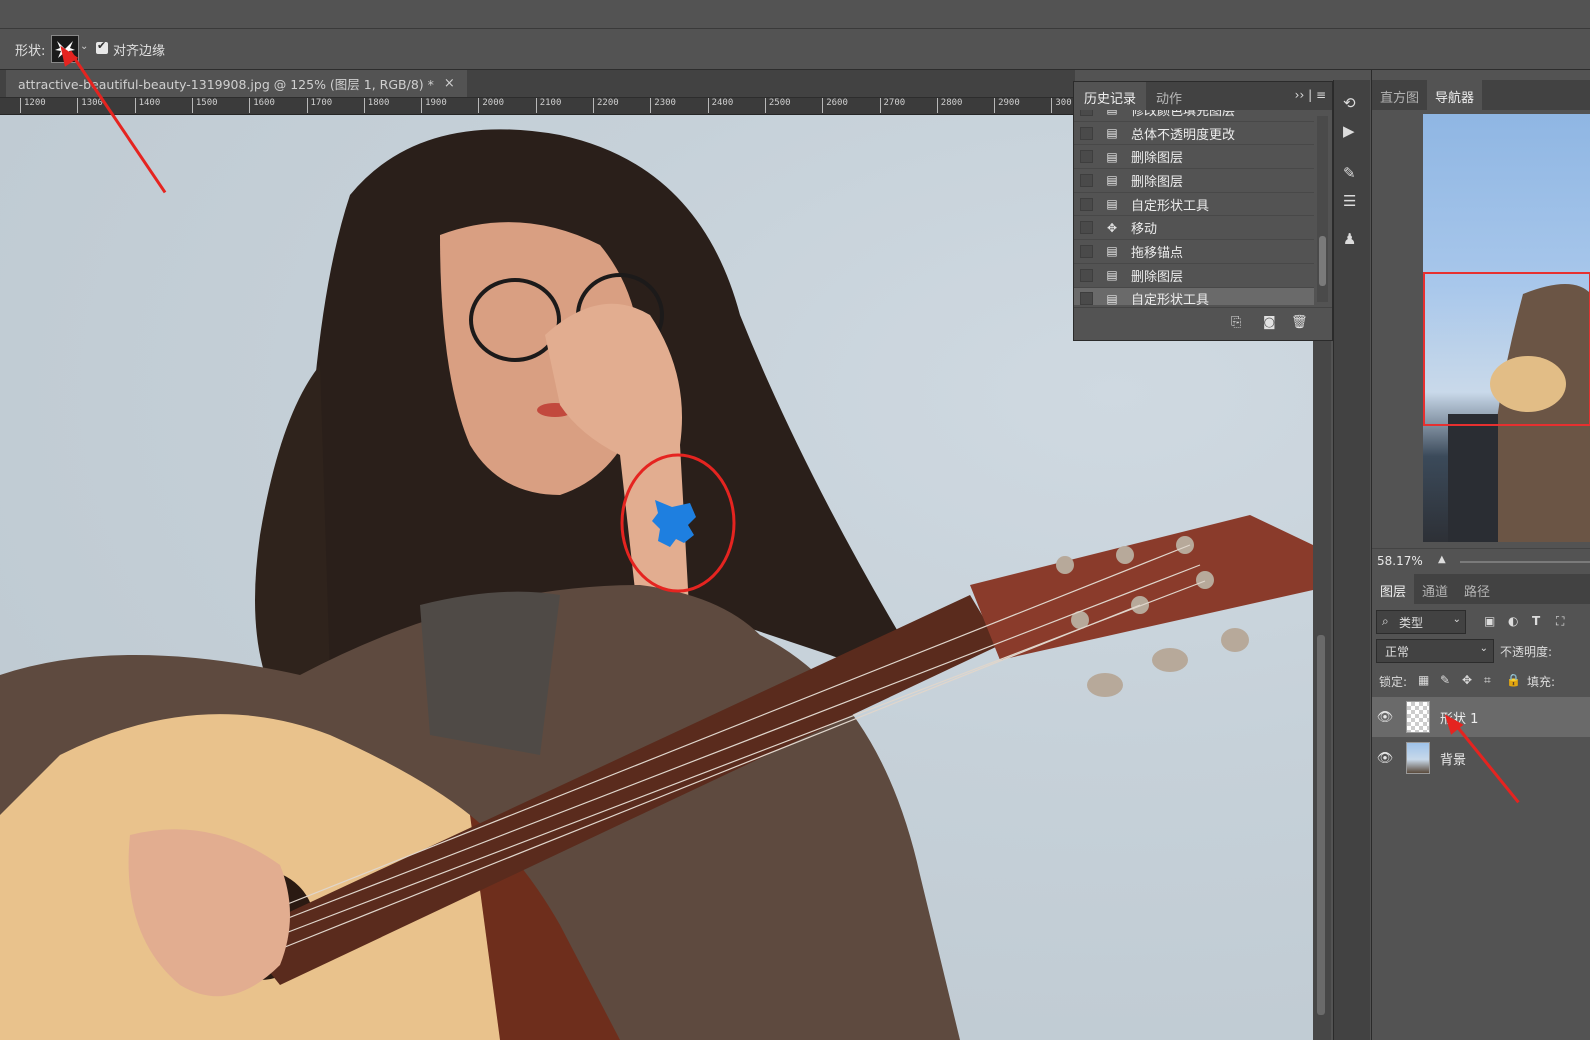 The image size is (1590, 1040). Describe the element at coordinates (1541, 682) in the screenshot. I see `fill-label: 填充:` at that location.